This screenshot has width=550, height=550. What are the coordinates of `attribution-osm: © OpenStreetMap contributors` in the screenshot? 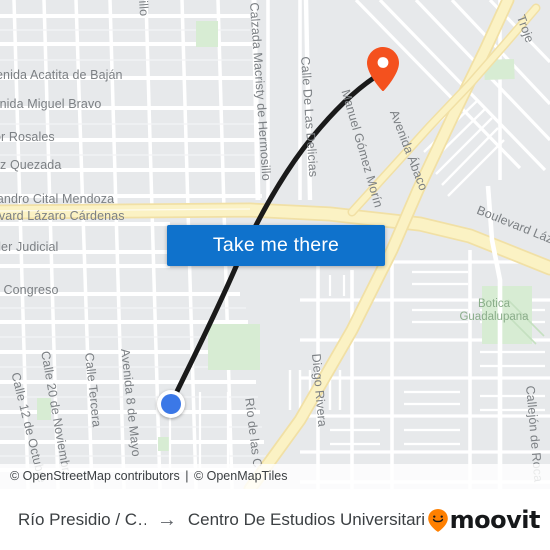 It's located at (95, 476).